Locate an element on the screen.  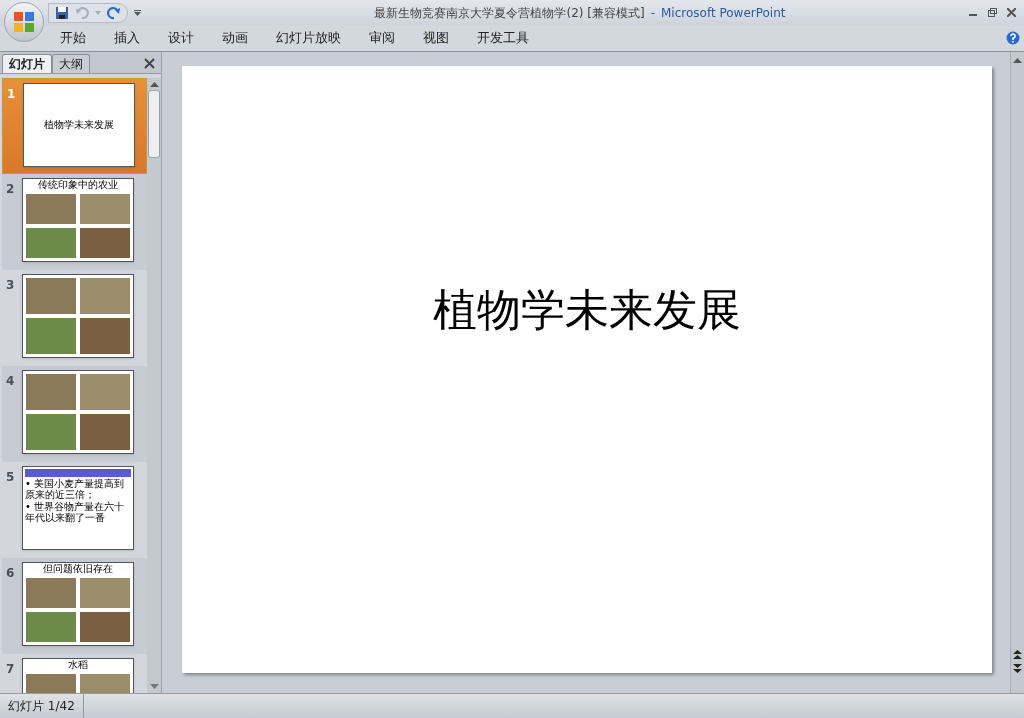
ribbon-tab: 插入 is located at coordinates (127, 38).